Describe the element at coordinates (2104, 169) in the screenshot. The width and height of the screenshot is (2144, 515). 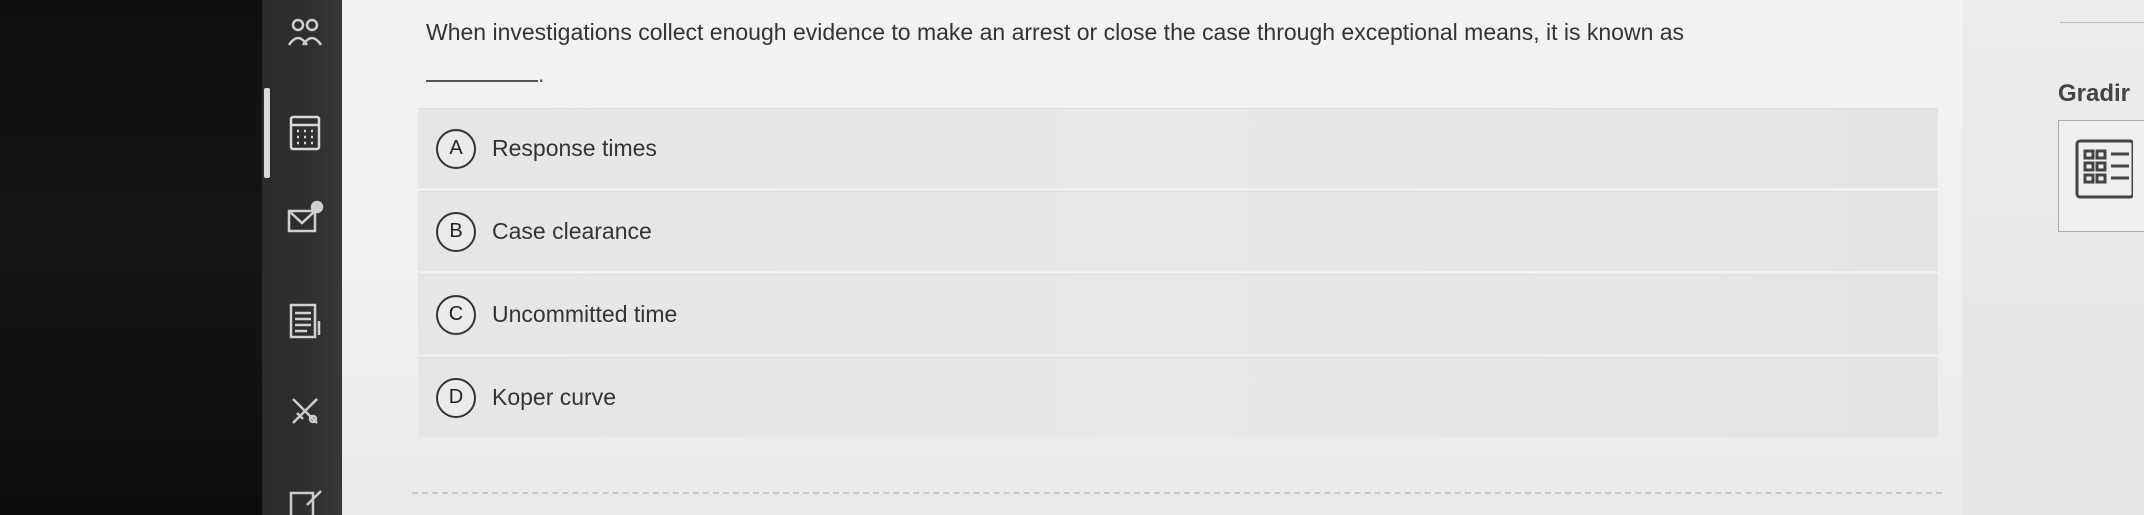
I see `rubric-grid-icon` at that location.